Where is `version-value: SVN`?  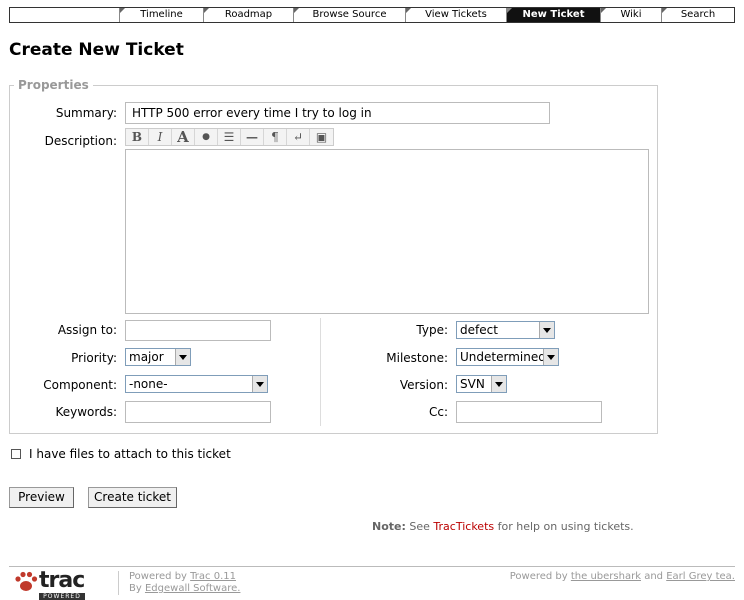 version-value: SVN is located at coordinates (472, 384).